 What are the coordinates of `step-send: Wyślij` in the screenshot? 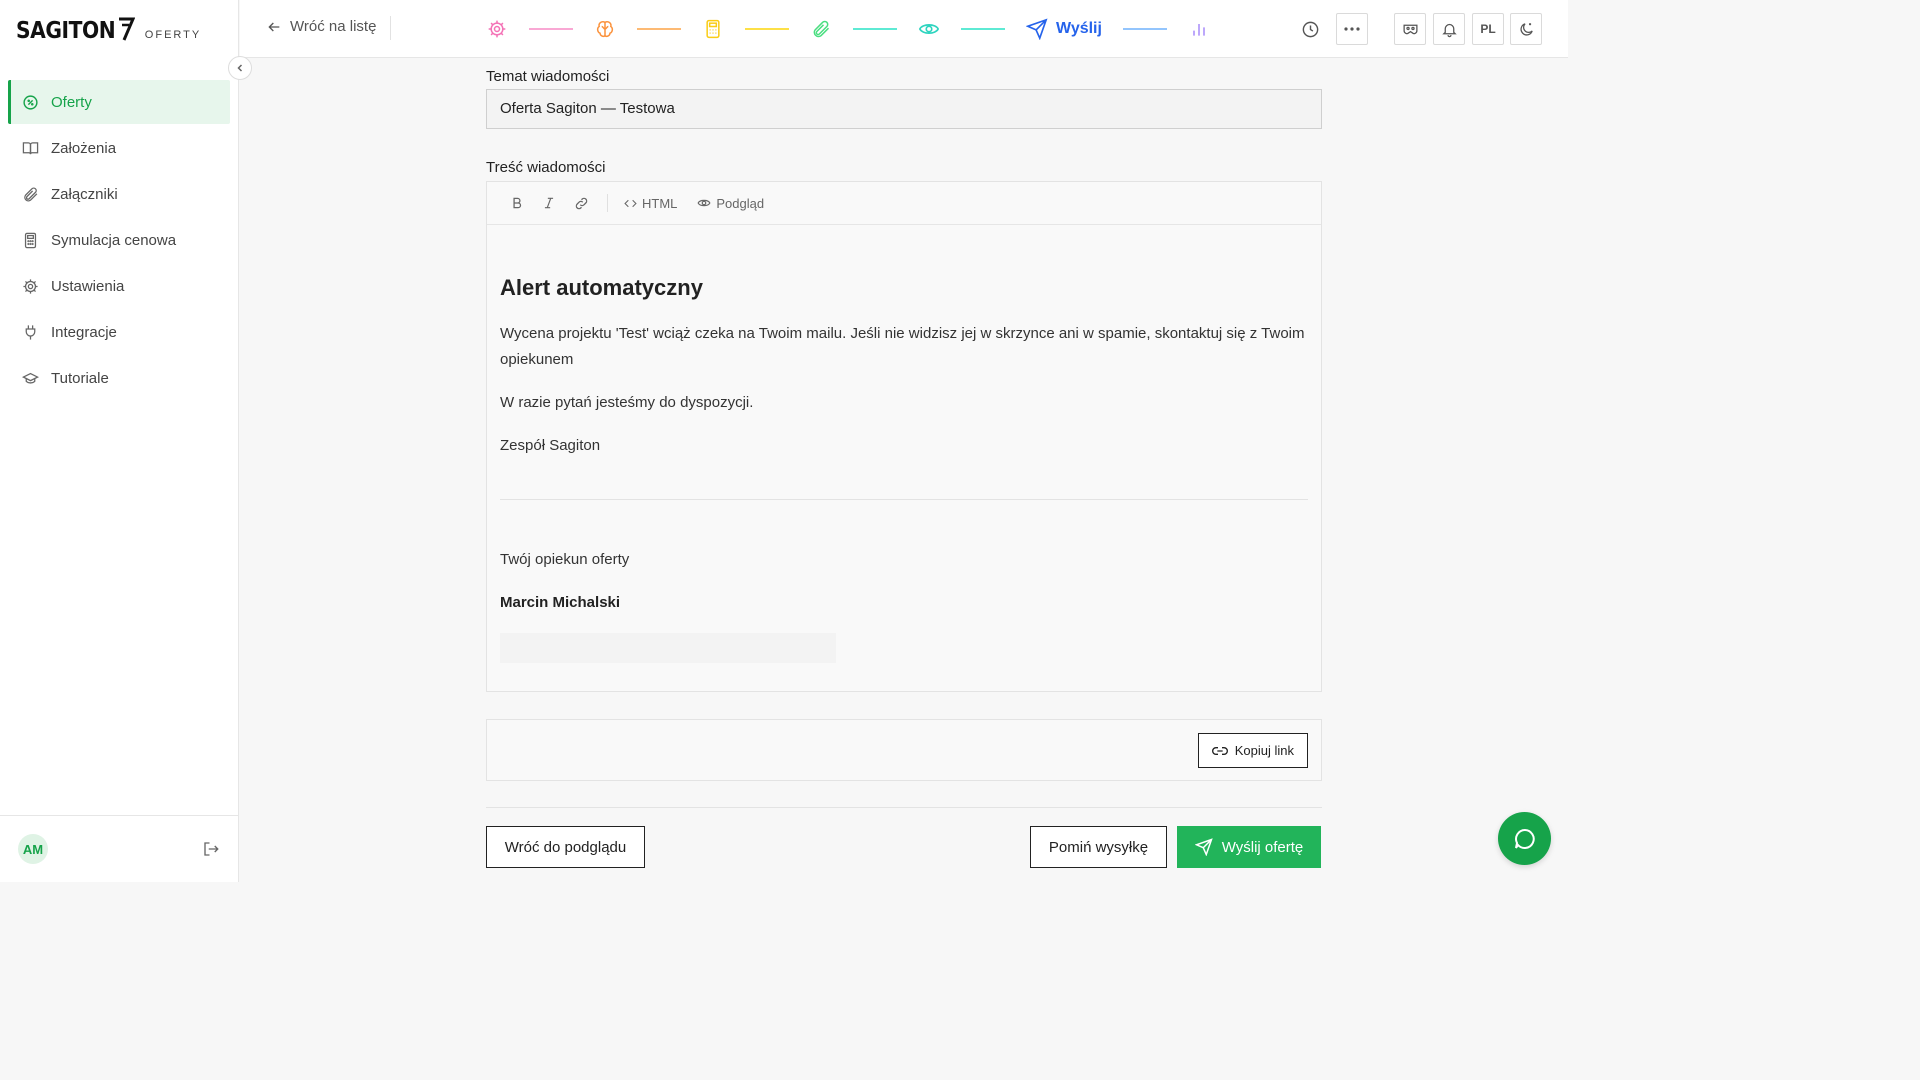 It's located at (1064, 29).